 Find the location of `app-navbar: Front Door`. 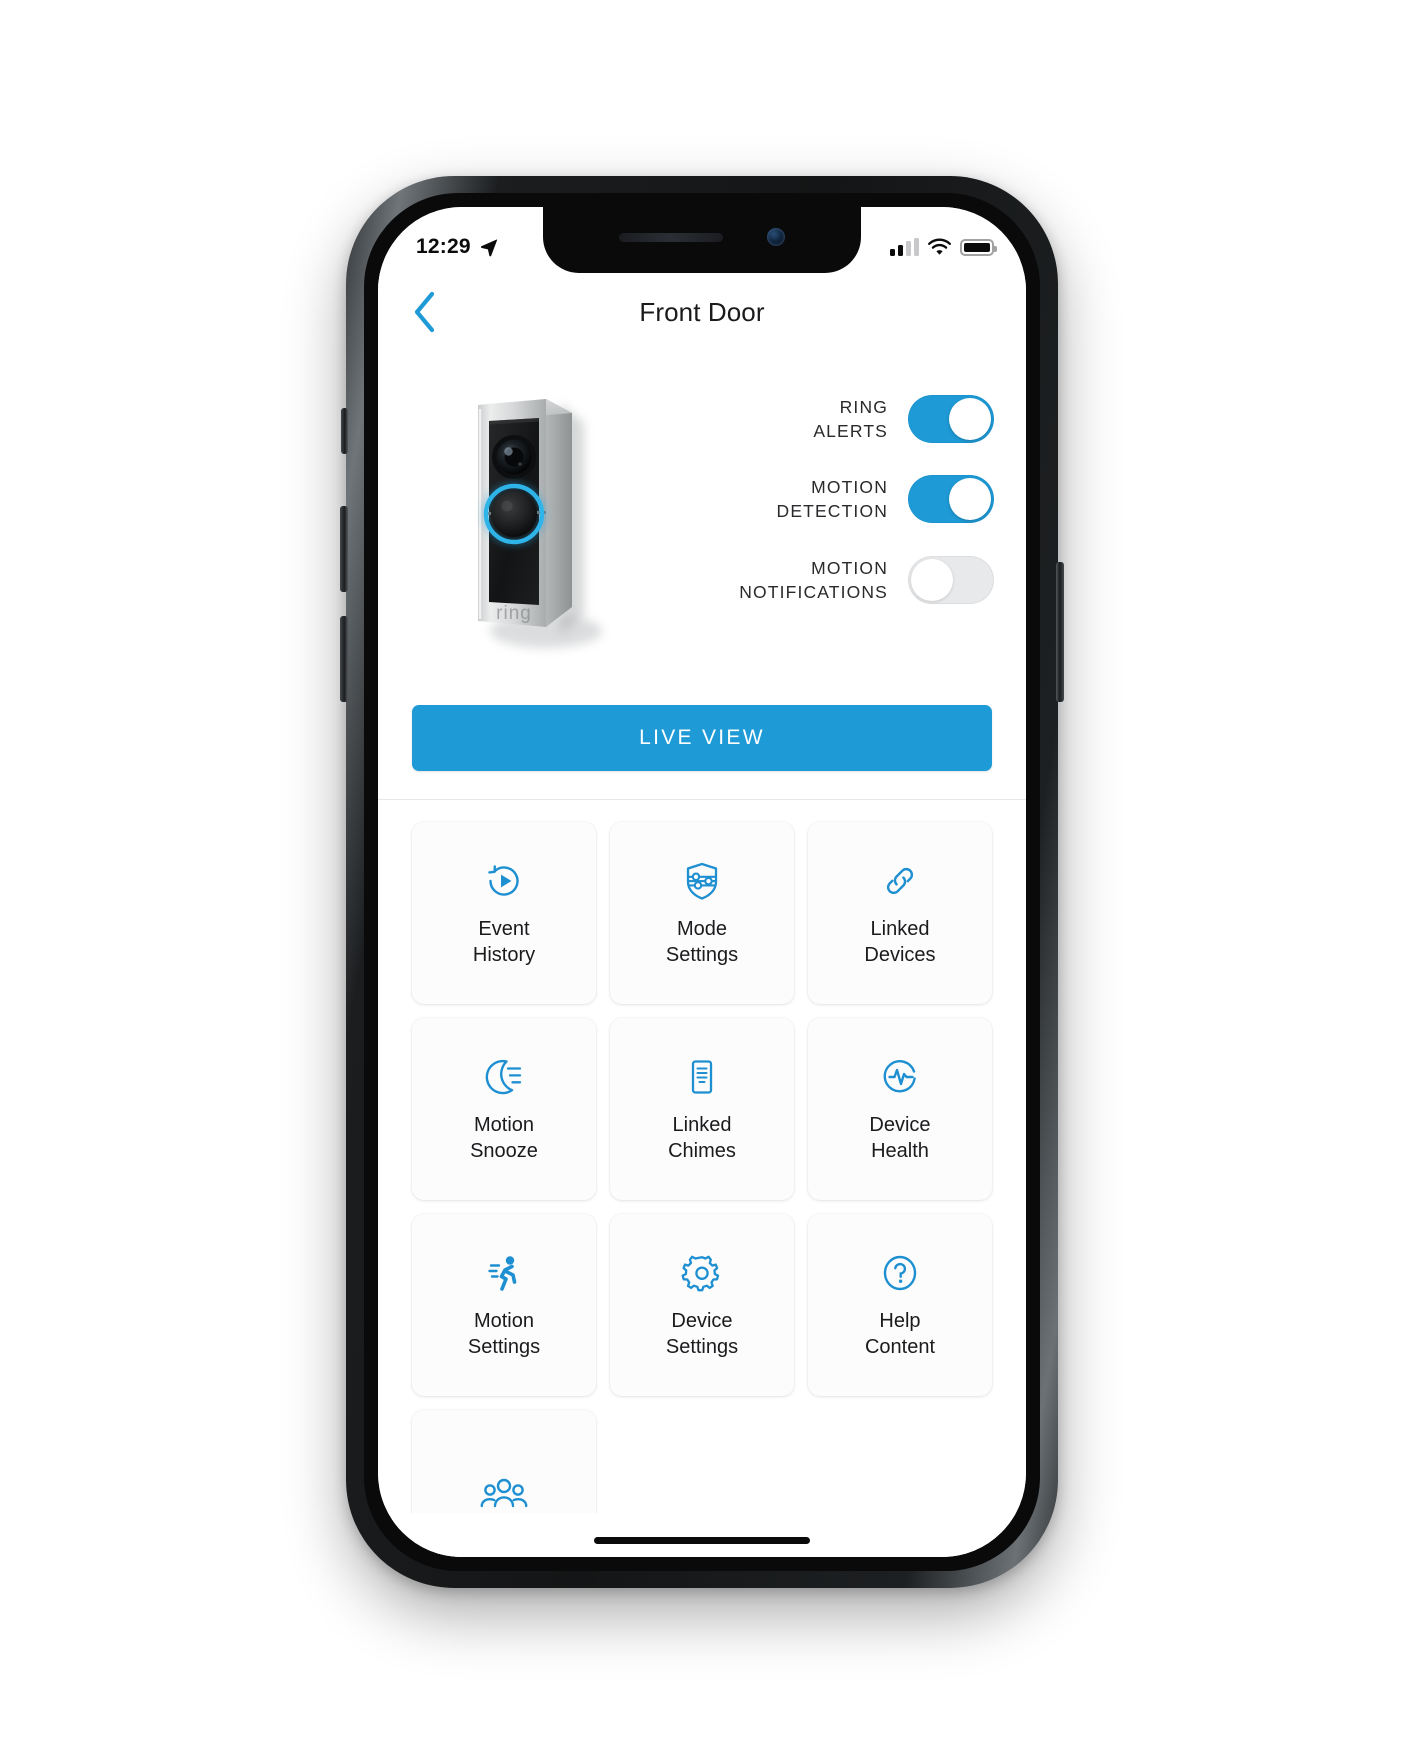

app-navbar: Front Door is located at coordinates (702, 312).